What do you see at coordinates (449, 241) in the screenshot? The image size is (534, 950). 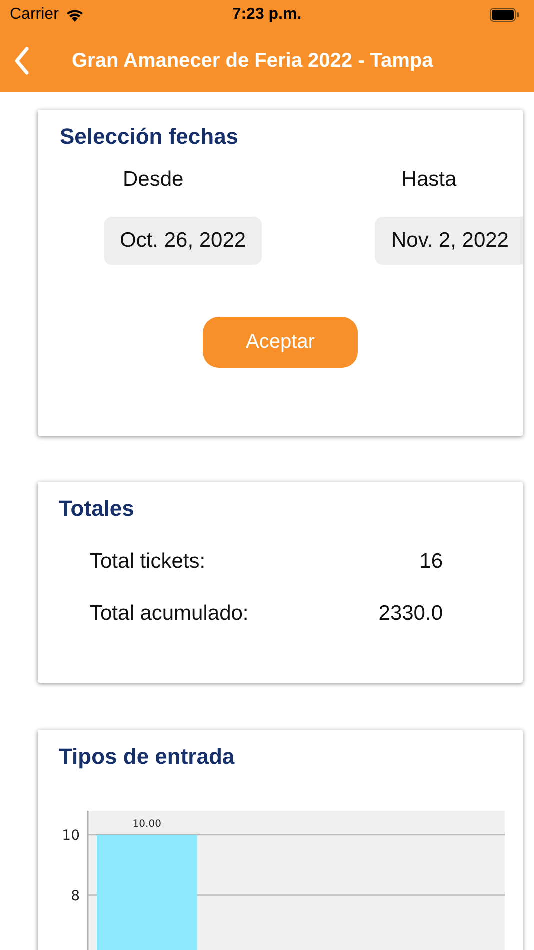 I see `to-date-field: Nov. 2, 2022` at bounding box center [449, 241].